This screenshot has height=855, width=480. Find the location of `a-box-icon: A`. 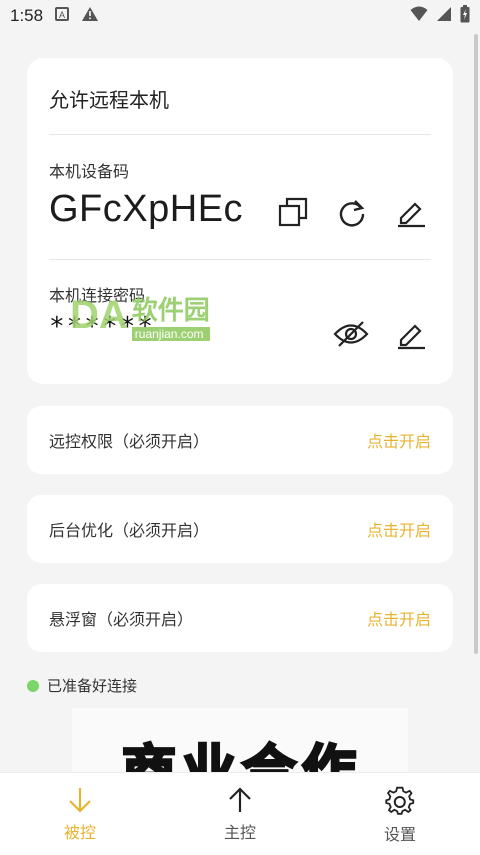

a-box-icon: A is located at coordinates (62, 16).